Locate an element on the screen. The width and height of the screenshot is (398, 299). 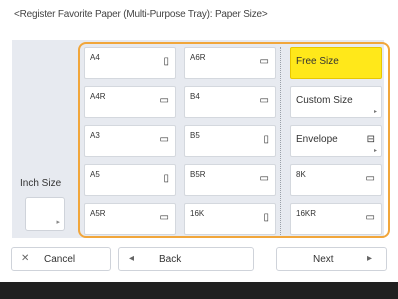
paper-size-custom-size: Custom Size ▸ is located at coordinates (336, 102).